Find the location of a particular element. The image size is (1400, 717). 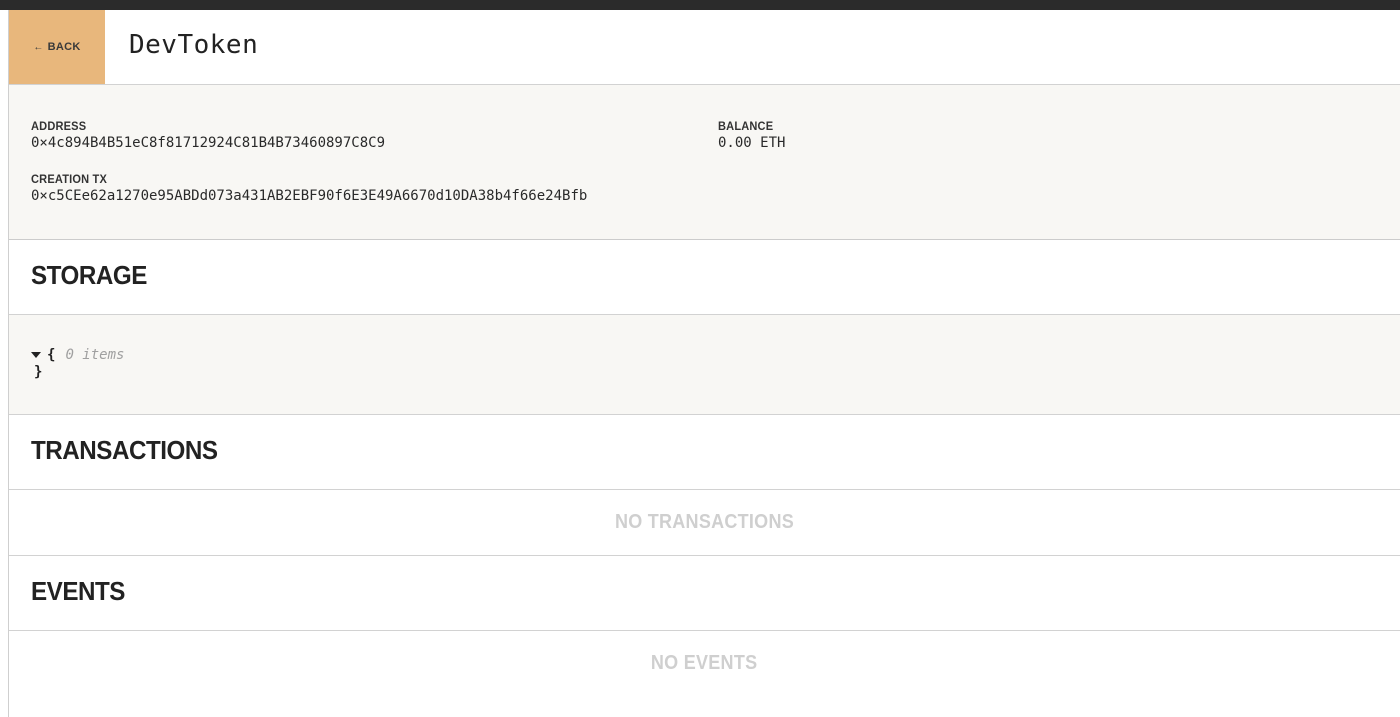

page-header: ← BACK DevToken is located at coordinates (704, 47).